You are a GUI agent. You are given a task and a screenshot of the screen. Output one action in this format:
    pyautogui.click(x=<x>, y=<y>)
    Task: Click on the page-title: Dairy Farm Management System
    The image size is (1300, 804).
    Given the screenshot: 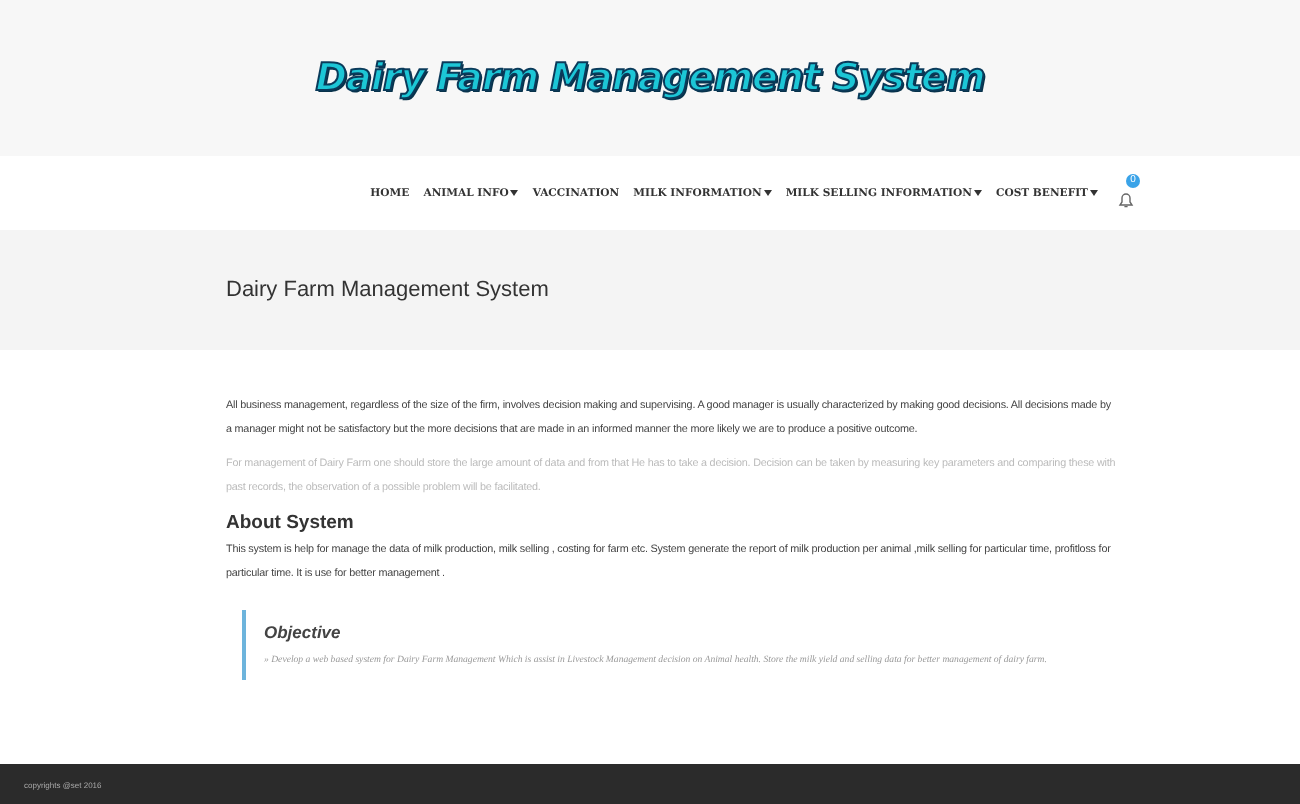 What is the action you would take?
    pyautogui.click(x=387, y=290)
    